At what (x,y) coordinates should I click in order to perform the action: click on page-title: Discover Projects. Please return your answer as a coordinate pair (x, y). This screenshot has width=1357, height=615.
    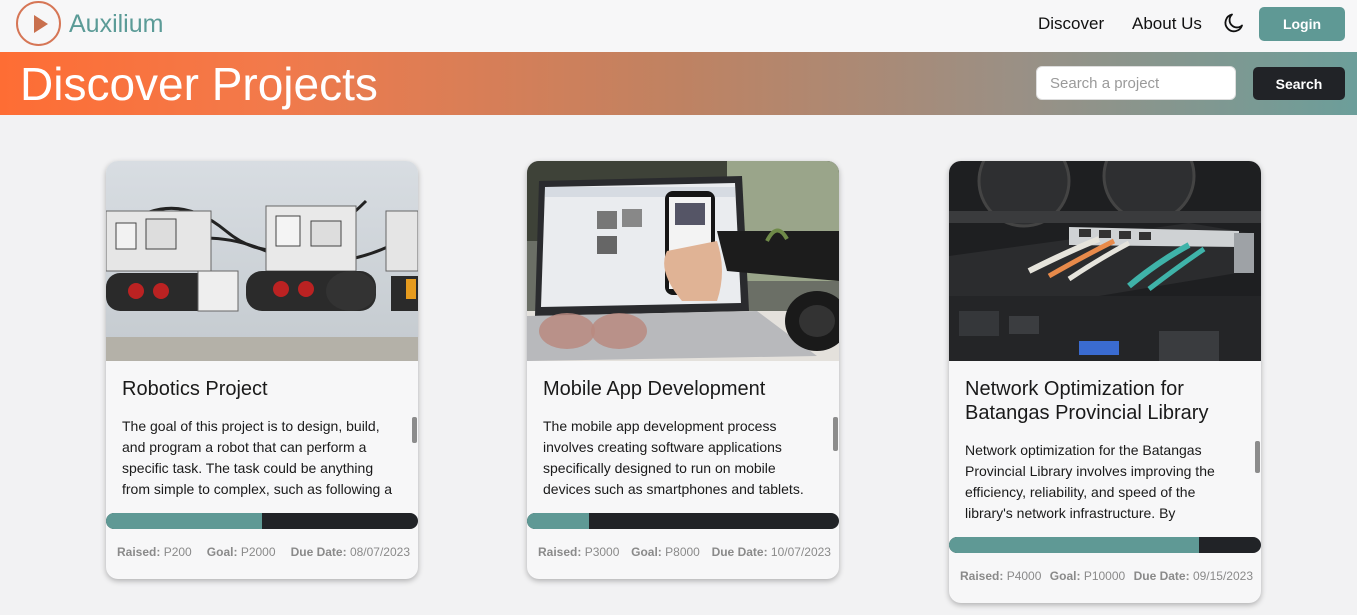
    Looking at the image, I should click on (199, 84).